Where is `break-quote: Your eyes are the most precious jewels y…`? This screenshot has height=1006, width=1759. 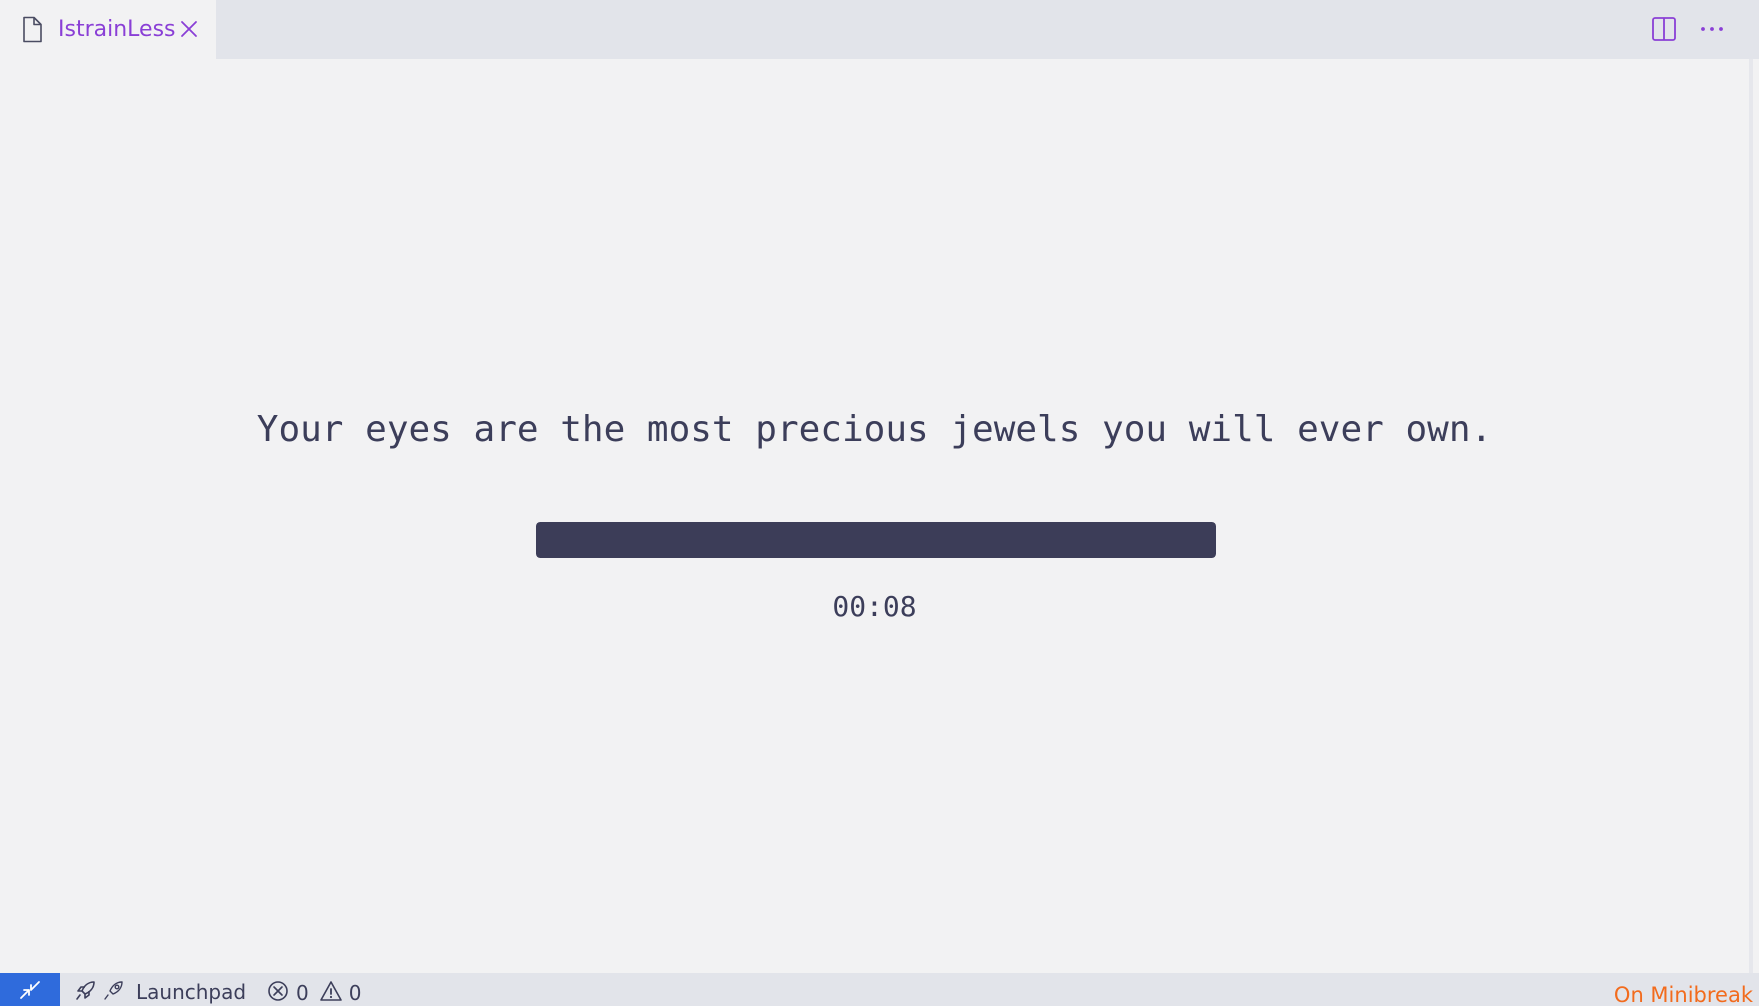
break-quote: Your eyes are the most precious jewels y… is located at coordinates (874, 429).